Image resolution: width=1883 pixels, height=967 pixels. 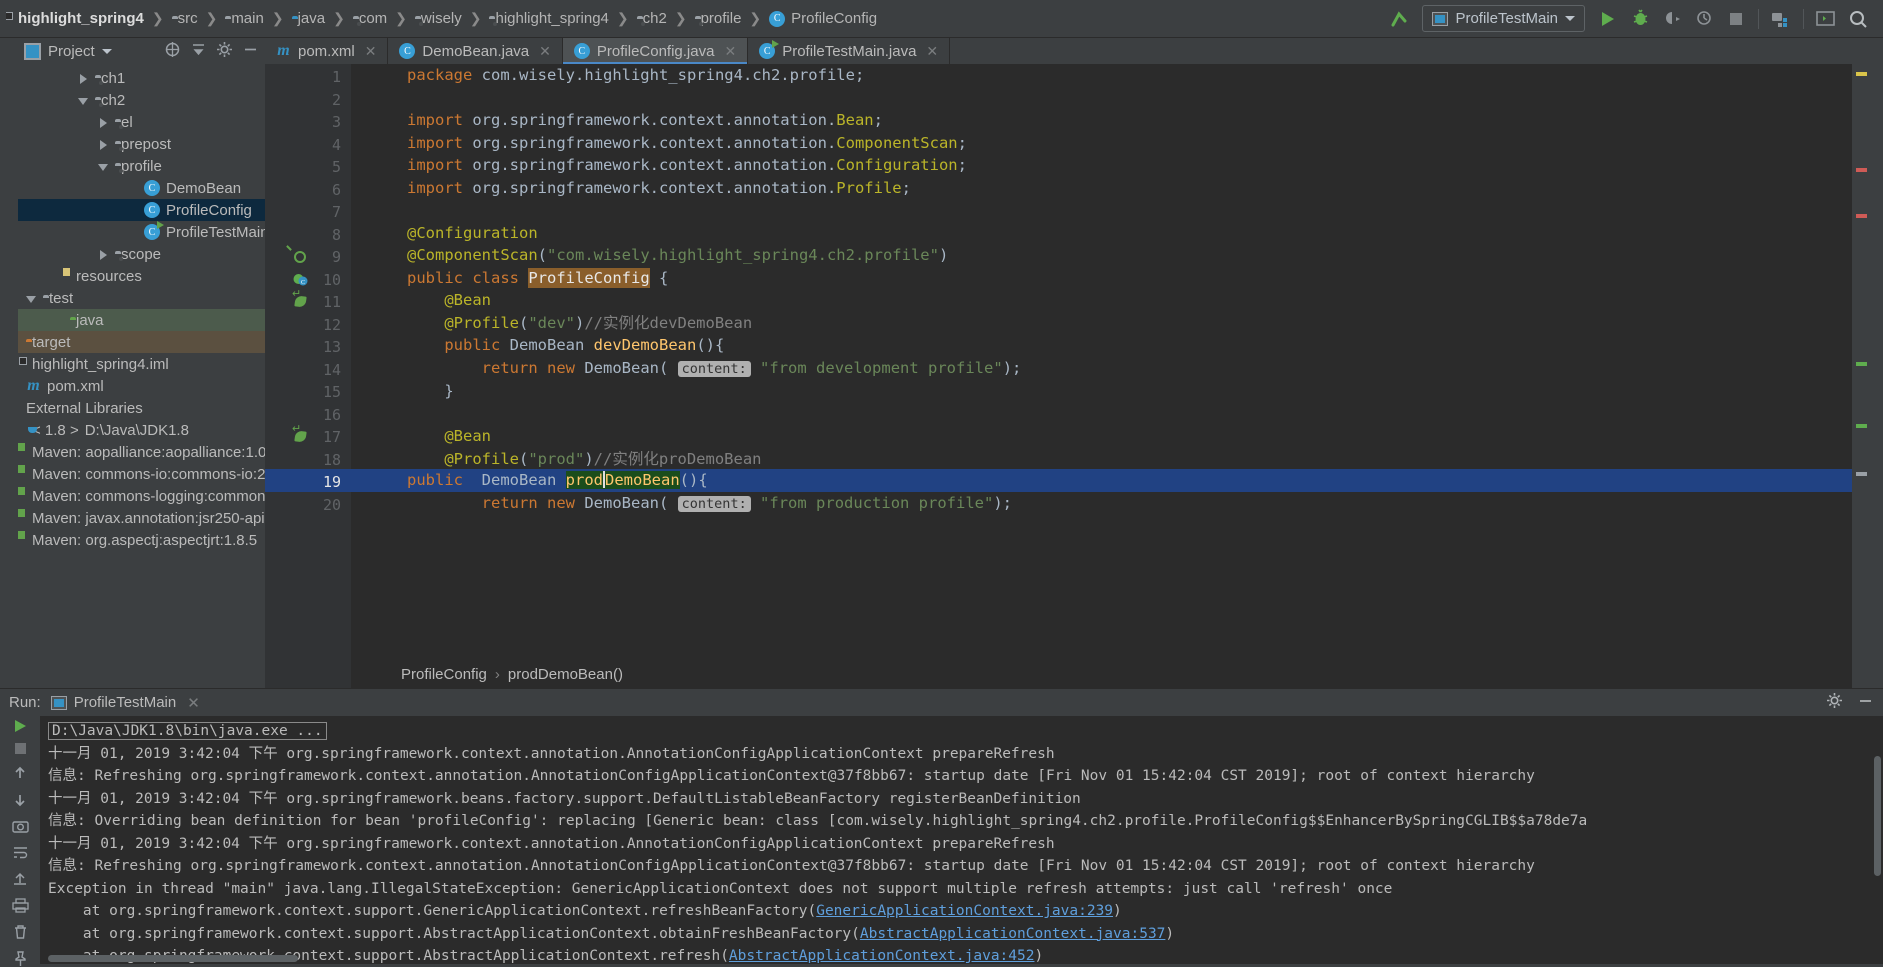 I want to click on tree-node-test-java: java, so click(x=141, y=320).